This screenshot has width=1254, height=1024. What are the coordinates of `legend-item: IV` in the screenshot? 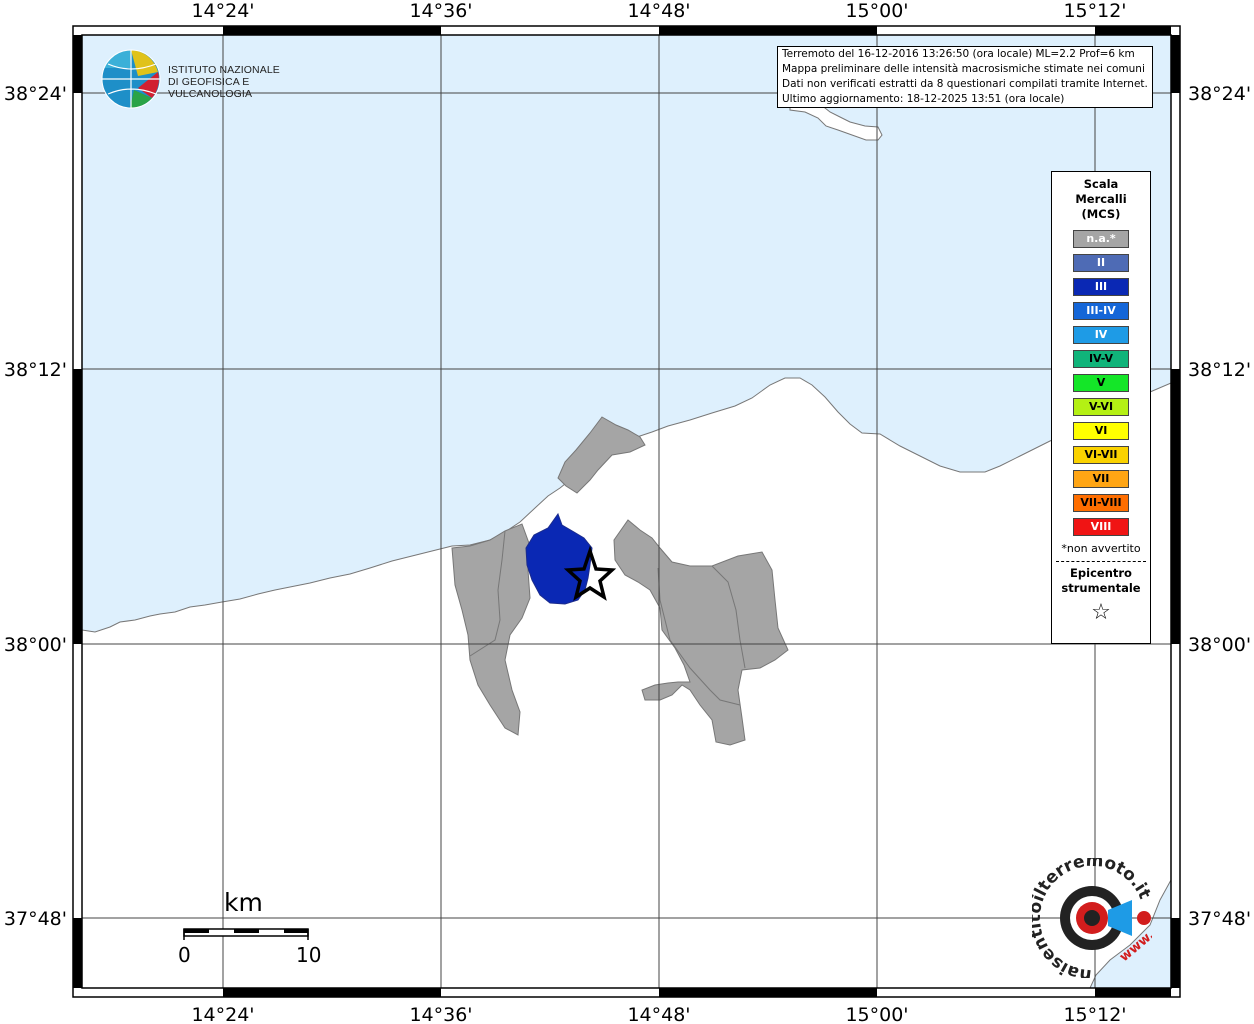 It's located at (1101, 335).